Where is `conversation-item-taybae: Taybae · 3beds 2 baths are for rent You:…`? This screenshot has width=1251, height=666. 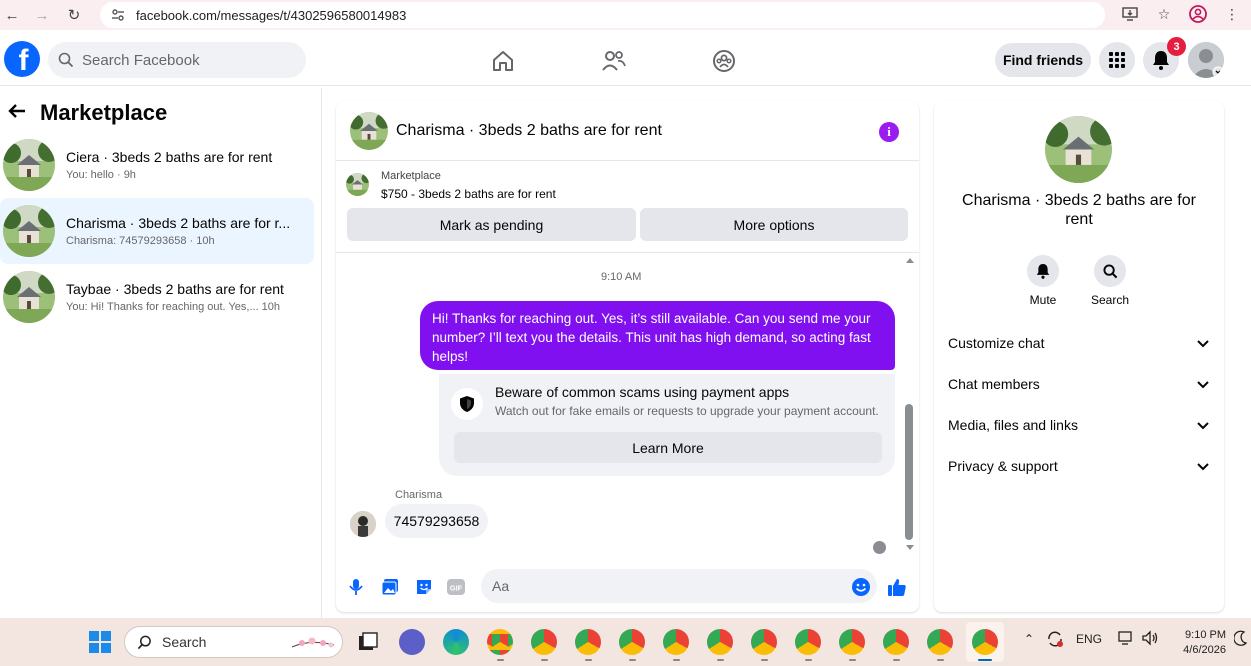 conversation-item-taybae: Taybae · 3beds 2 baths are for rent You:… is located at coordinates (157, 297).